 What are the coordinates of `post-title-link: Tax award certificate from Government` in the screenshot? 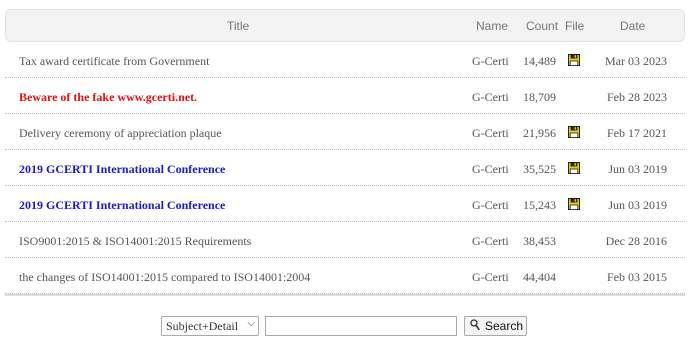 It's located at (114, 61).